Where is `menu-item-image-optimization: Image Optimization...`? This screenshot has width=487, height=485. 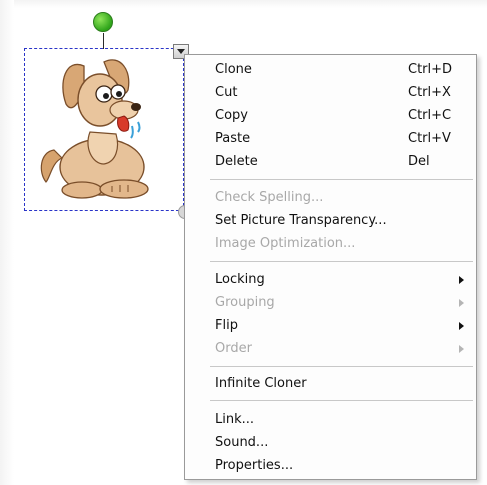
menu-item-image-optimization: Image Optimization... is located at coordinates (330, 244).